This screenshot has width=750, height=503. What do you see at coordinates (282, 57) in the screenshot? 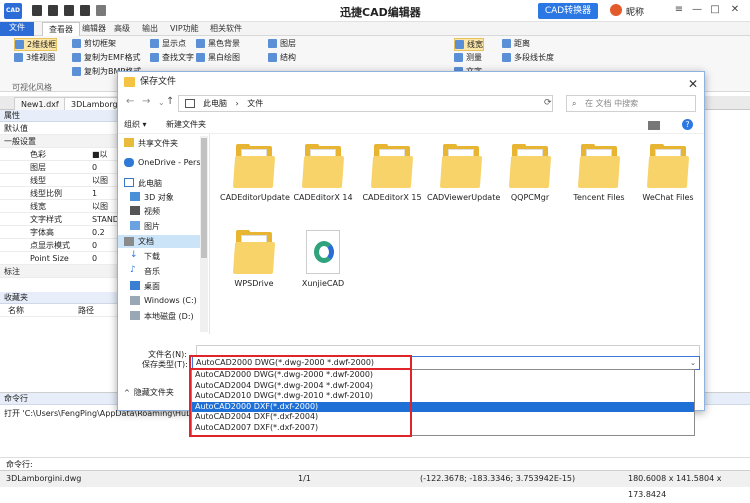
I see `structure-button: 结构` at bounding box center [282, 57].